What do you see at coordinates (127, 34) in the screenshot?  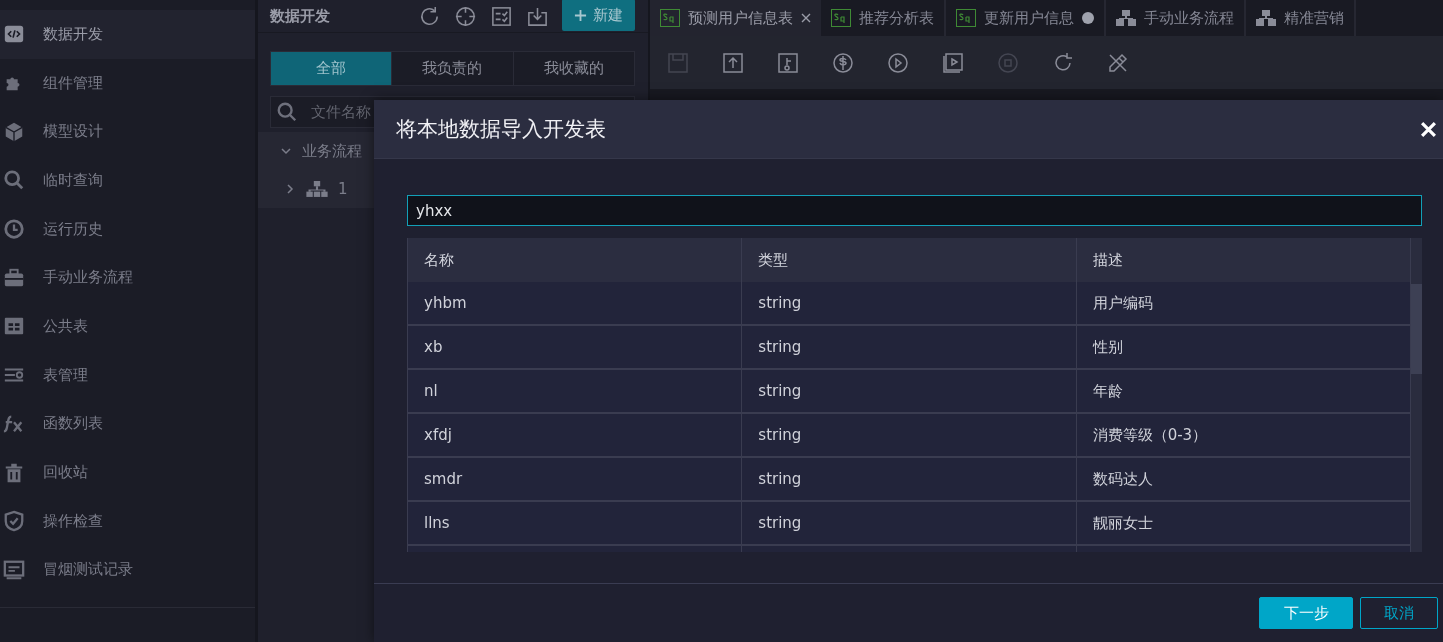 I see `sidebar-item: 数据开发` at bounding box center [127, 34].